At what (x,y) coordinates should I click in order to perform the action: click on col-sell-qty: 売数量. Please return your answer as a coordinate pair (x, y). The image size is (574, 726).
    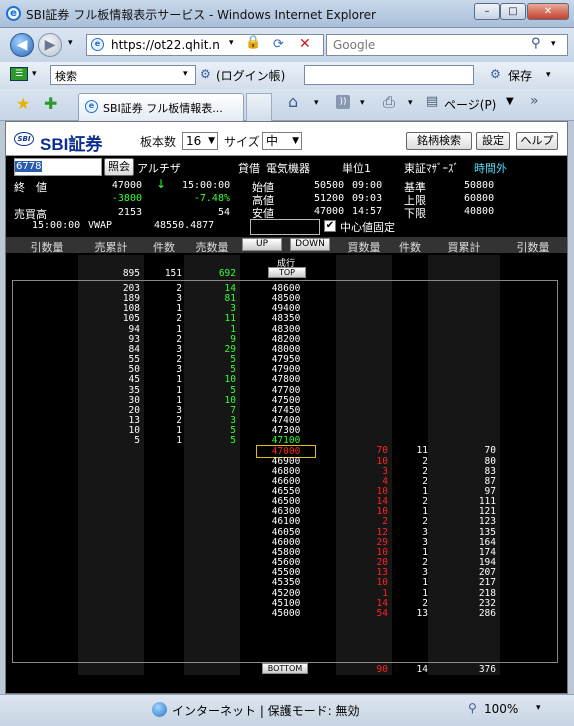
    Looking at the image, I should click on (212, 247).